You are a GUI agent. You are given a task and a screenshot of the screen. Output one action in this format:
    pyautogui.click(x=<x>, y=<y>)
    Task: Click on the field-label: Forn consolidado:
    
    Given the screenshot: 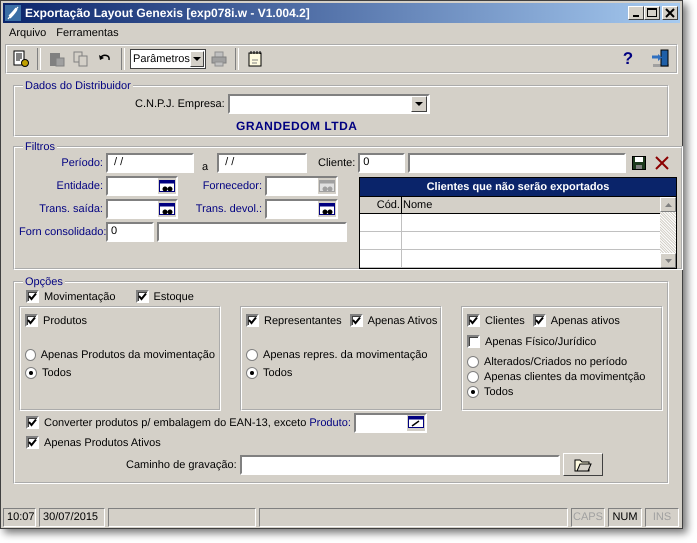 What is the action you would take?
    pyautogui.click(x=61, y=232)
    